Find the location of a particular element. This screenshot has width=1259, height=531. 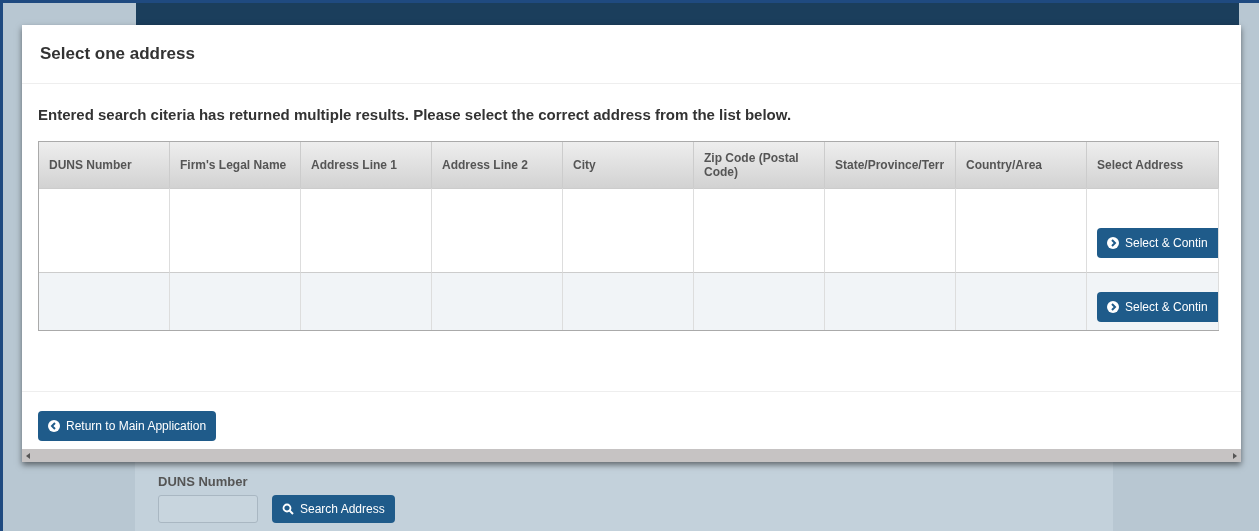

duns-input-field is located at coordinates (208, 509).